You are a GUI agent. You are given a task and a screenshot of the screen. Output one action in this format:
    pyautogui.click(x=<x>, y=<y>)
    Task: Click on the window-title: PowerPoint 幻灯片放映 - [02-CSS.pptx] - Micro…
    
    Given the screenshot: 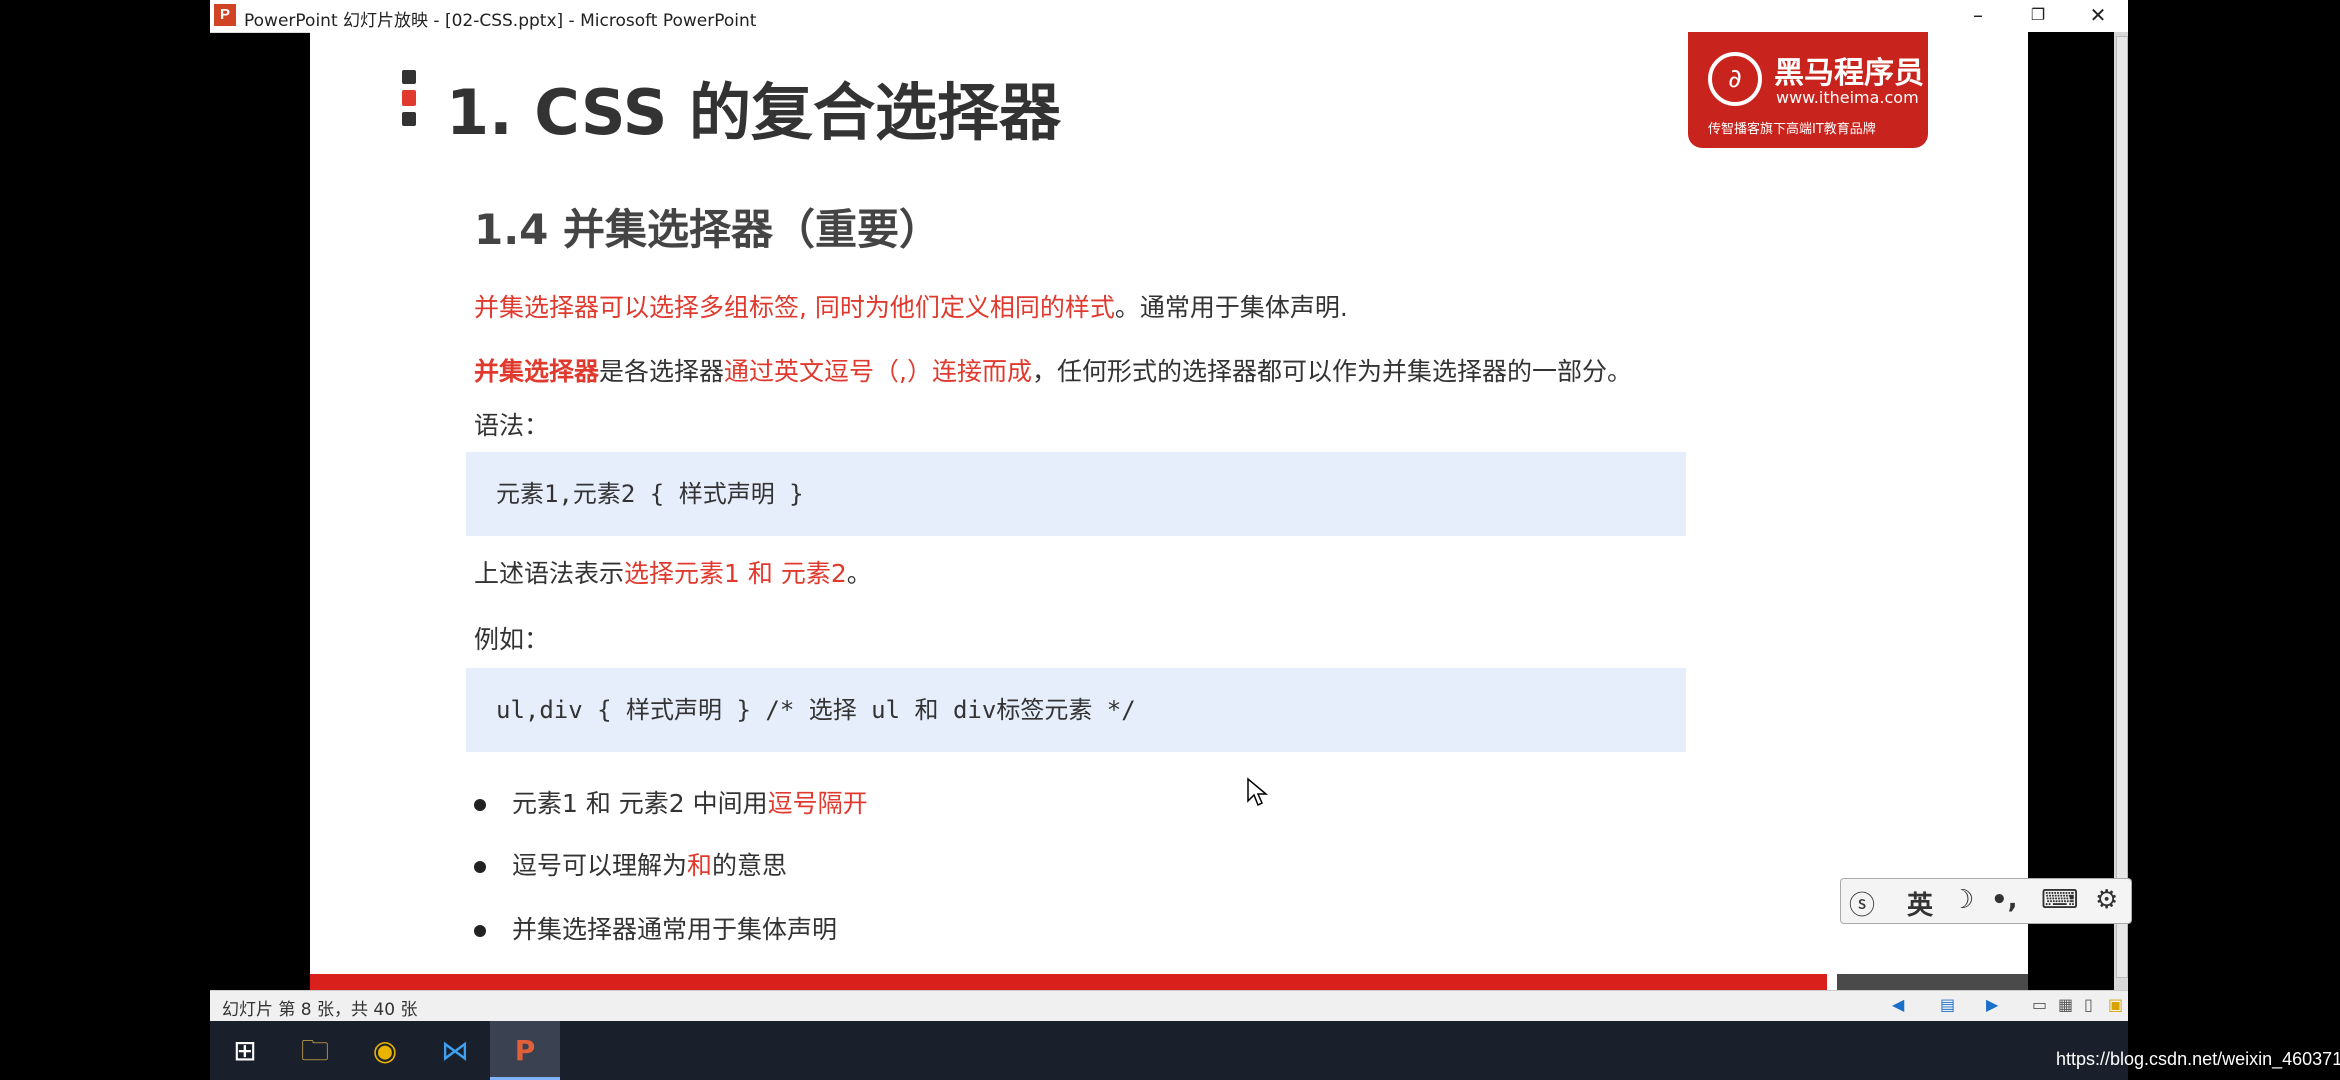 What is the action you would take?
    pyautogui.click(x=500, y=21)
    